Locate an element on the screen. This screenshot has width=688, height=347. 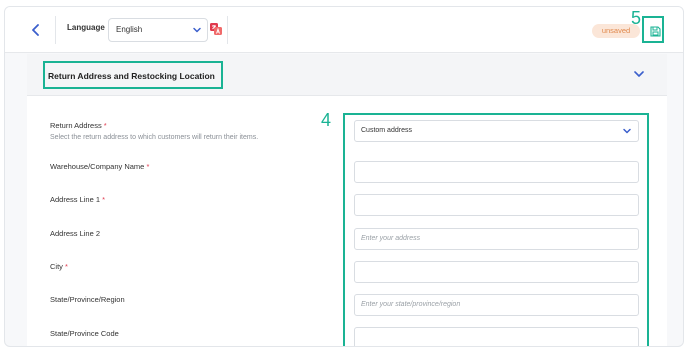
language-value: English is located at coordinates (129, 29).